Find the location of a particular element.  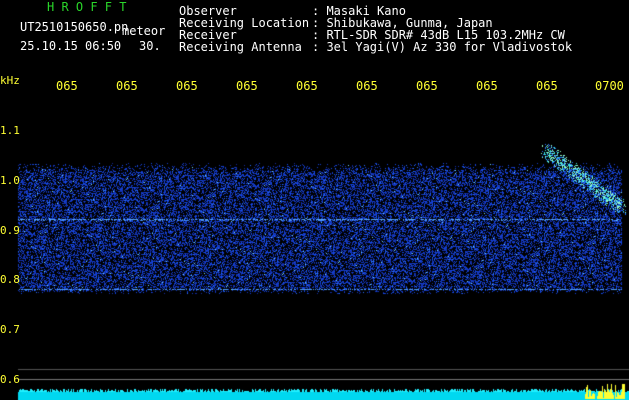

seconds-label: 30. is located at coordinates (150, 46).